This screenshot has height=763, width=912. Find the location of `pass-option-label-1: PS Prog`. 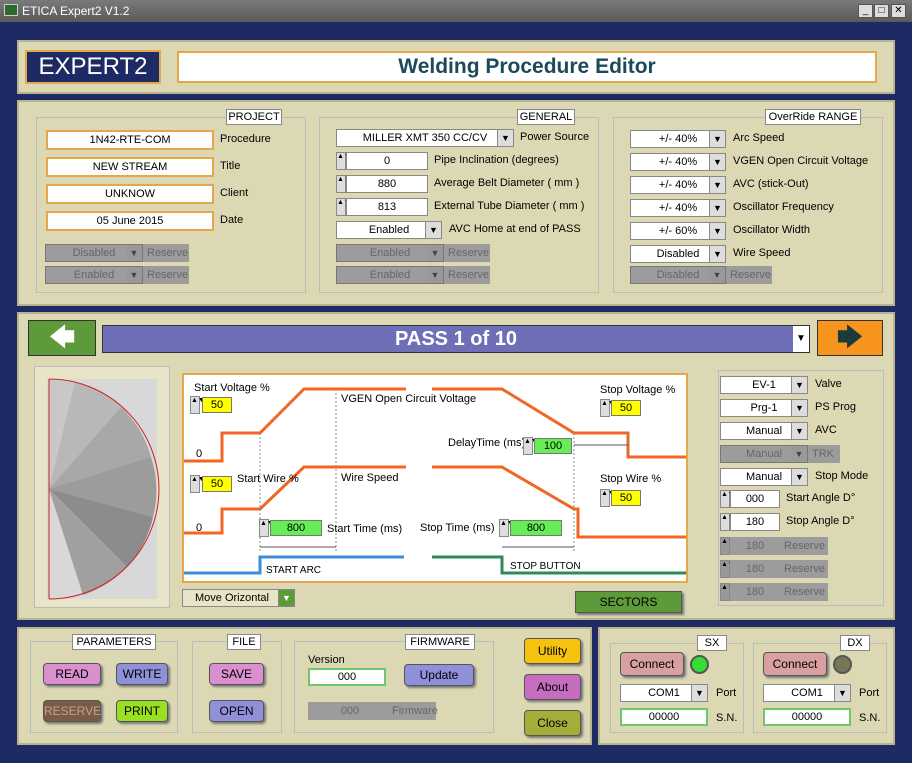

pass-option-label-1: PS Prog is located at coordinates (835, 407).